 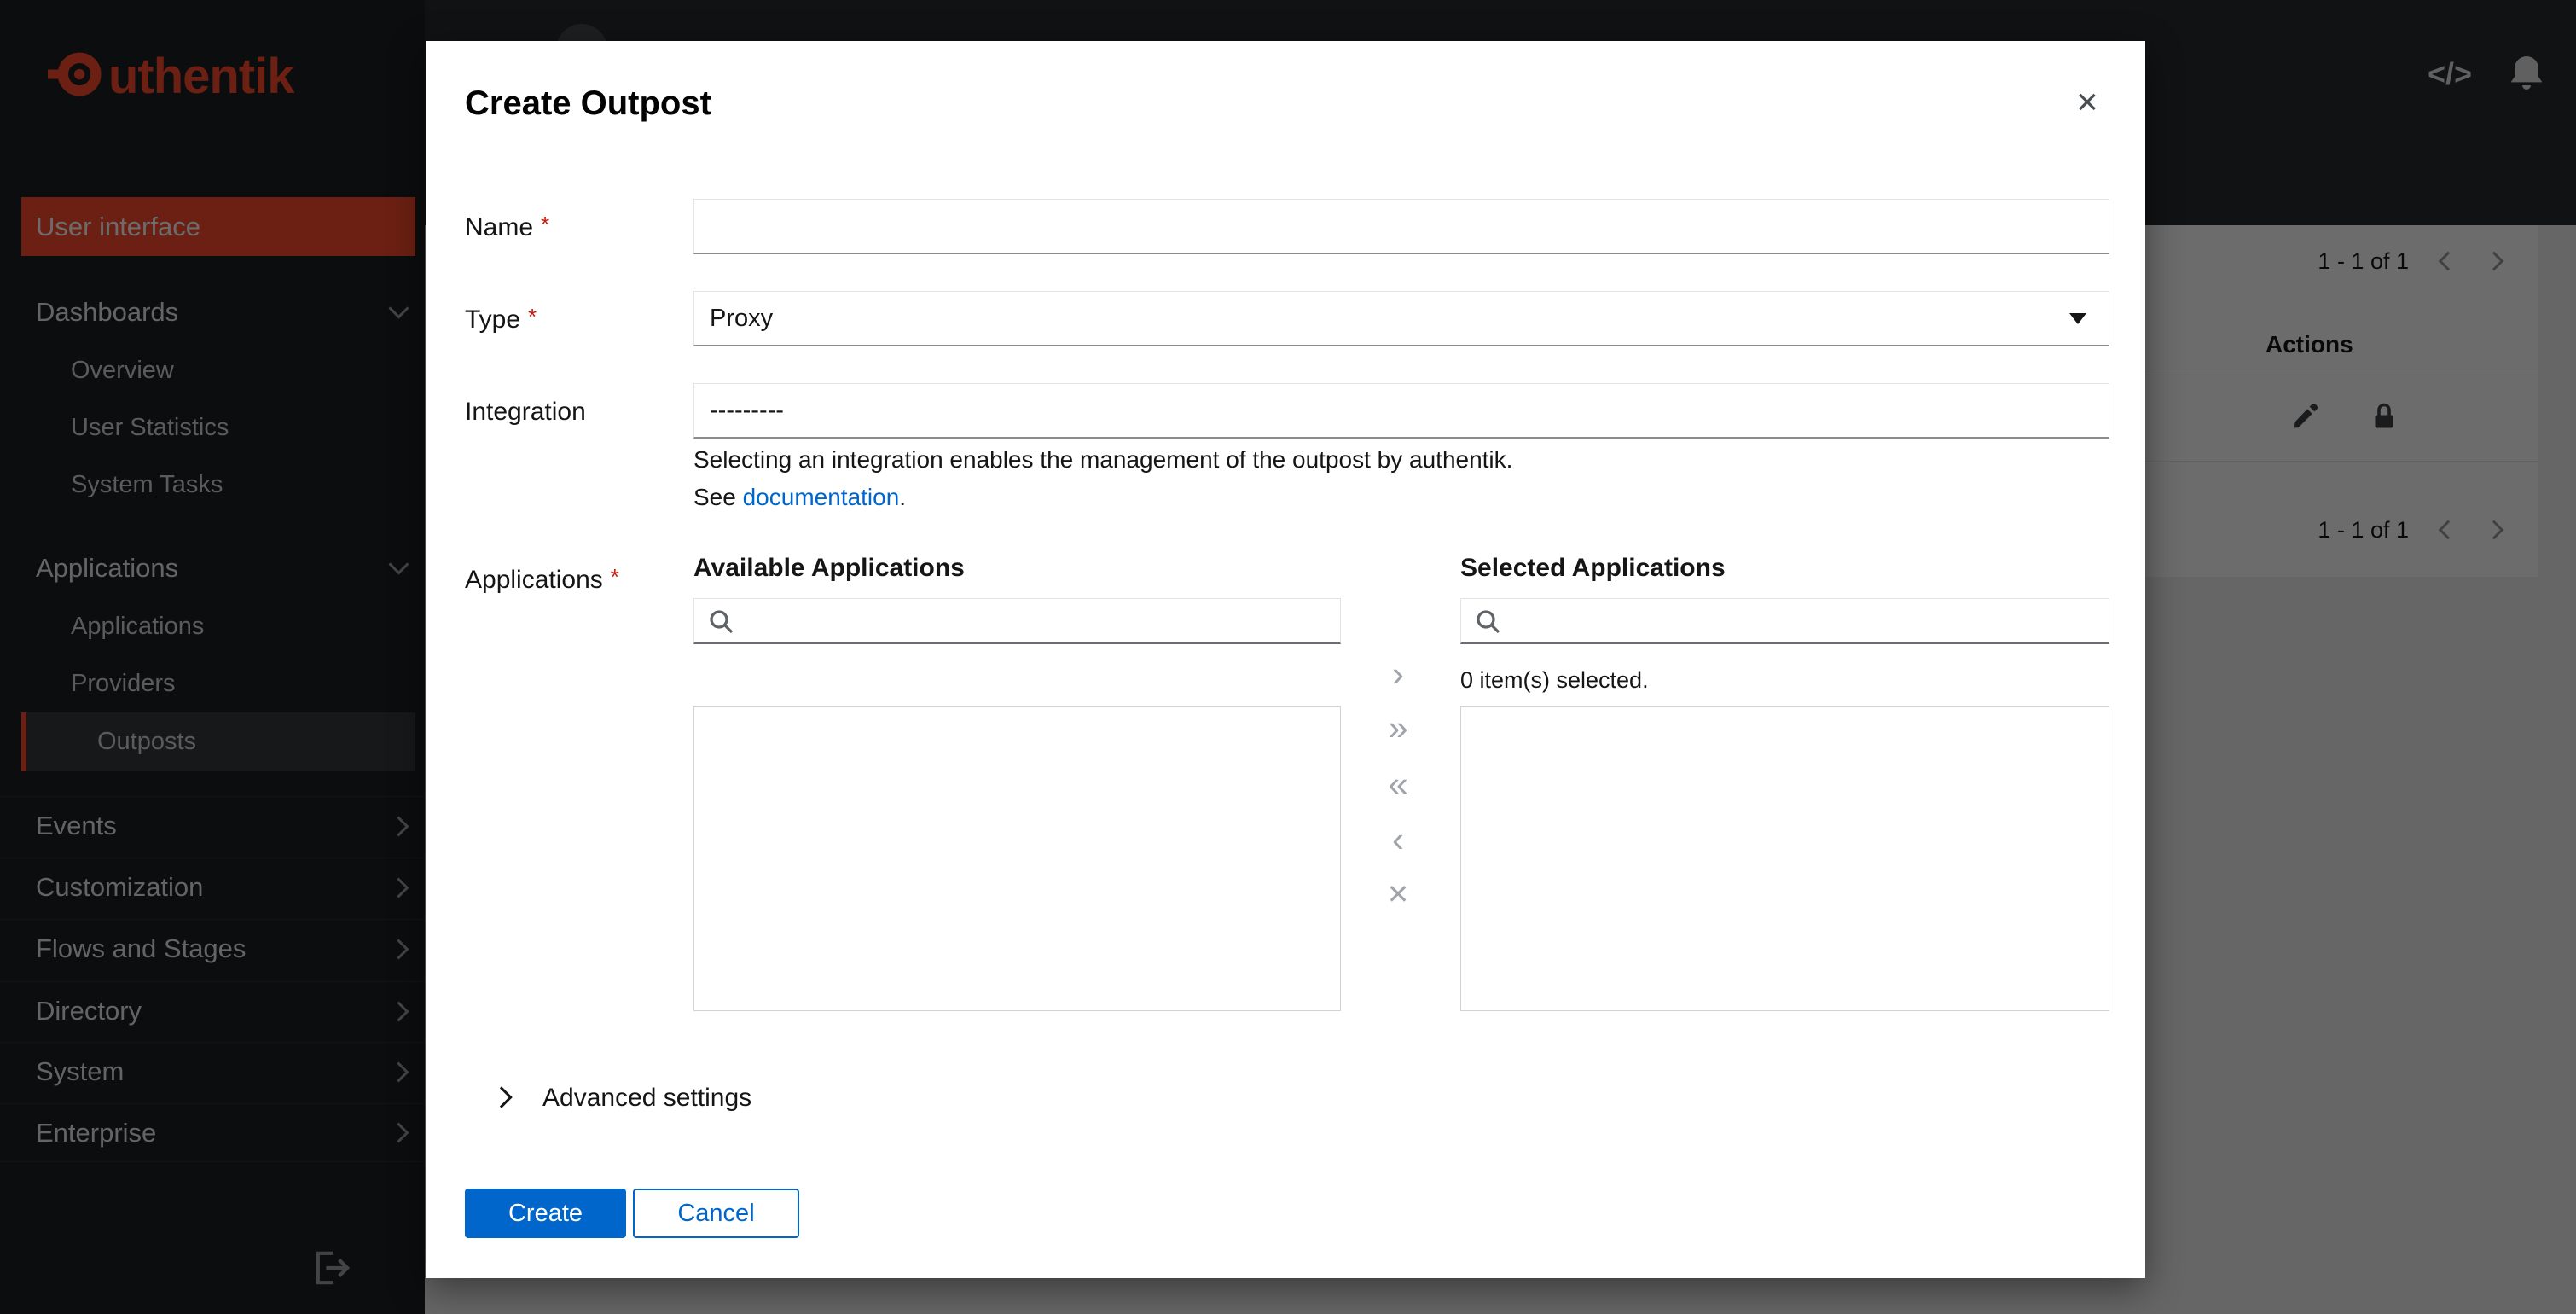 I want to click on clear-selection-button: ✕, so click(x=1398, y=894).